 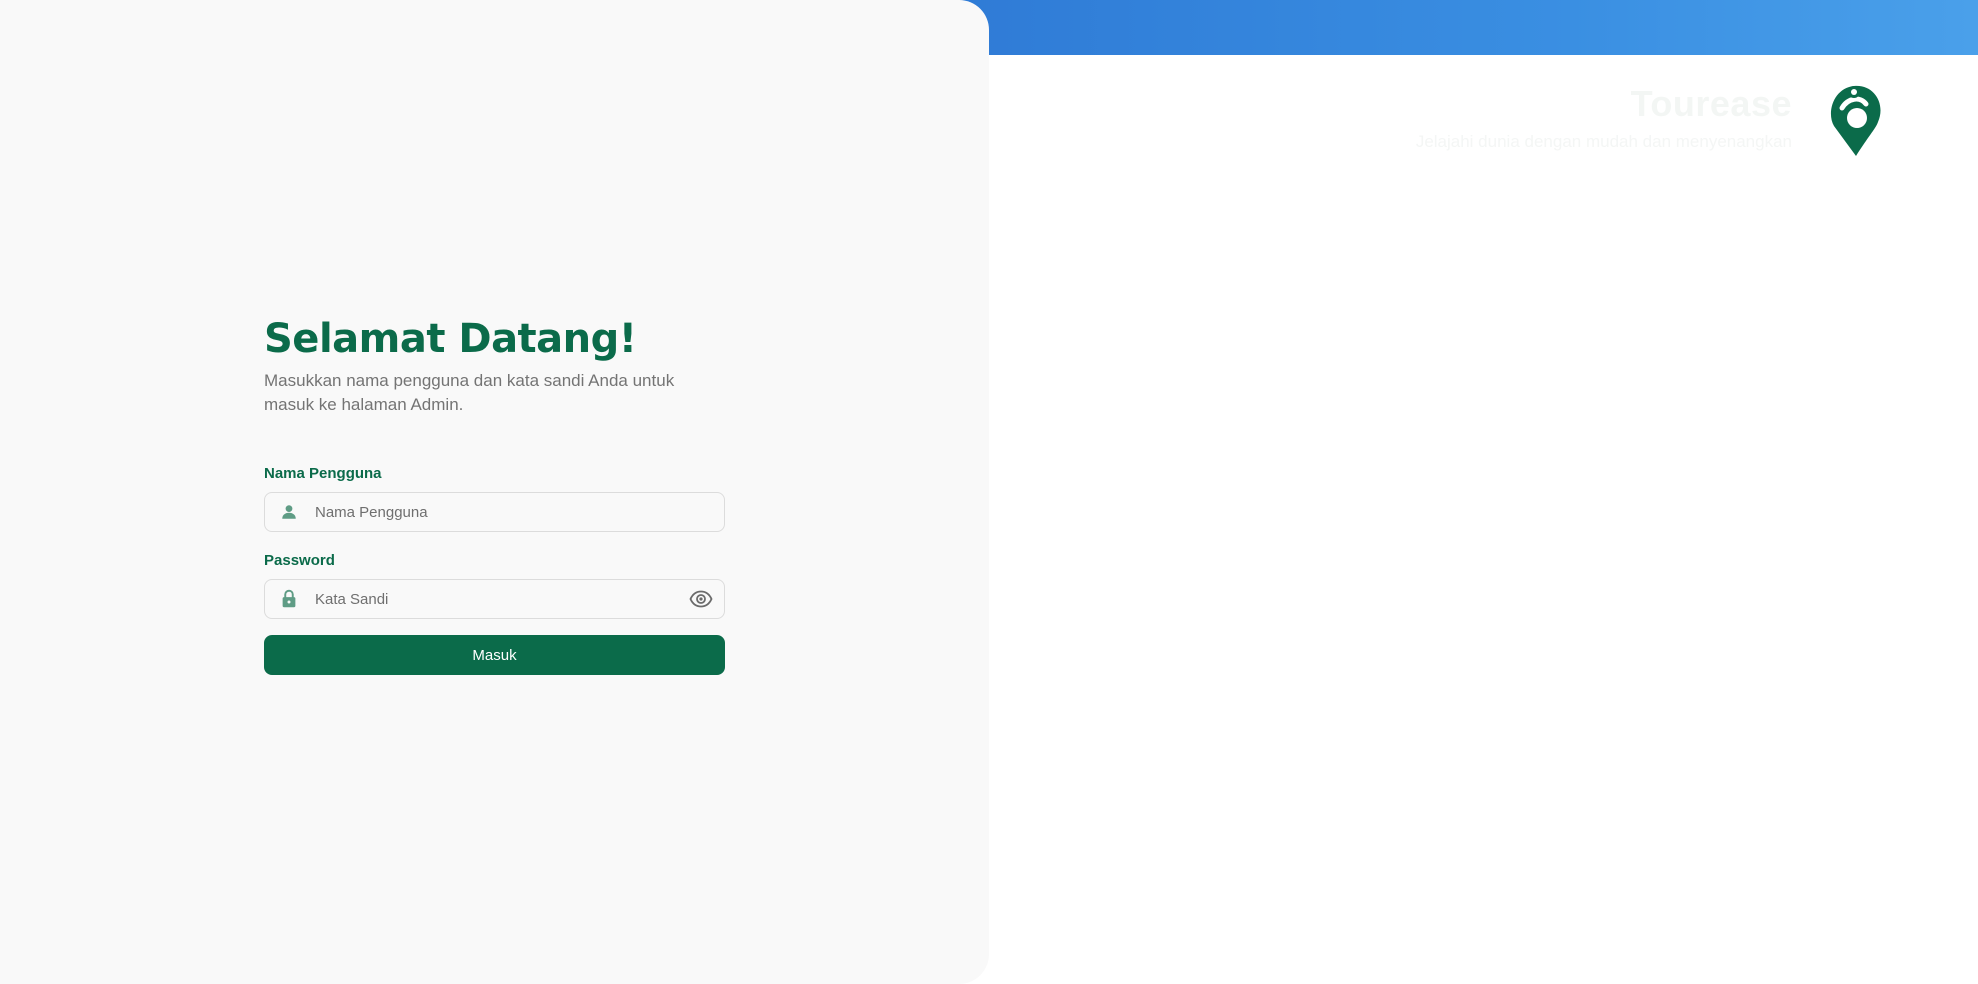 I want to click on brand-name: Tourease, so click(x=1711, y=103).